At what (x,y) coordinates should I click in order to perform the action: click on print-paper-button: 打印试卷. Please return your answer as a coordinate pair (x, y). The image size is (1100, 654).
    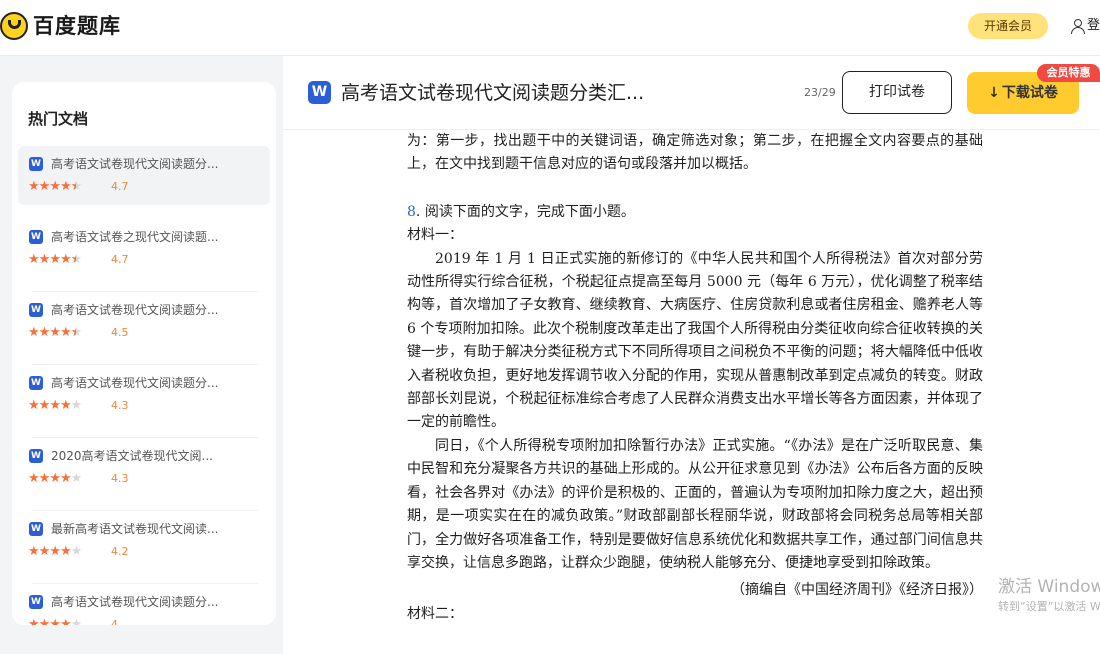
    Looking at the image, I should click on (897, 92).